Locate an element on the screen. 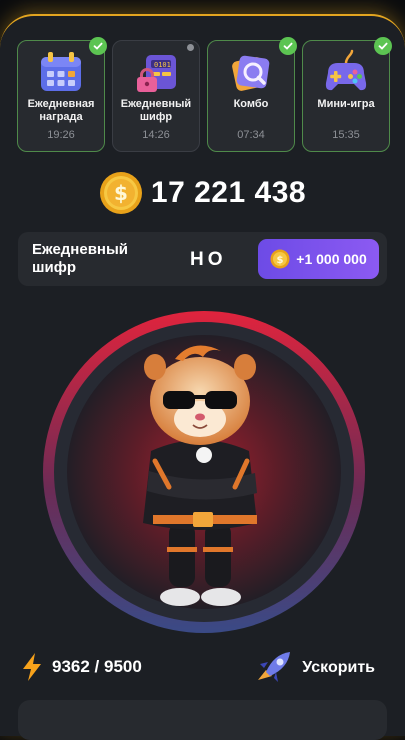  reward-amount: +1 000 000 is located at coordinates (331, 259).